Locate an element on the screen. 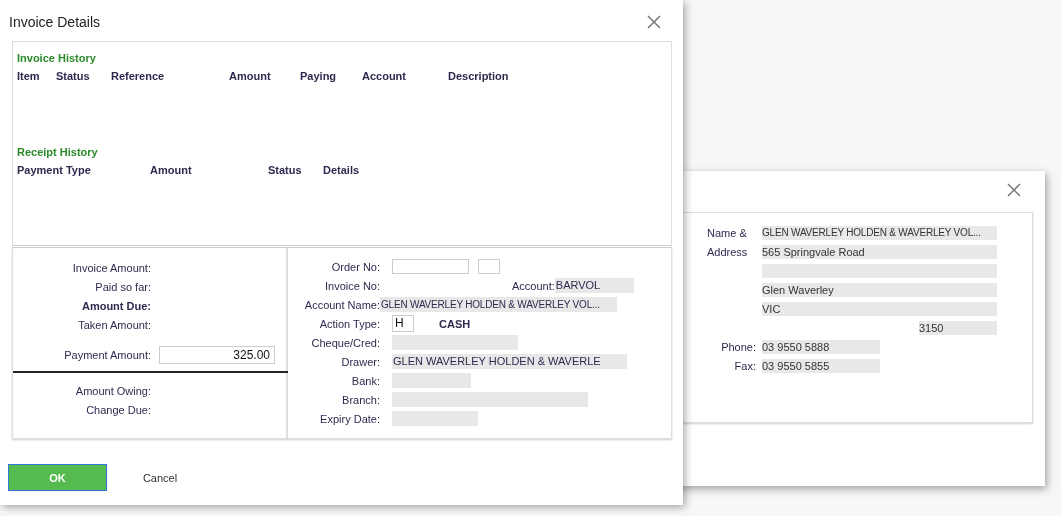 This screenshot has width=1061, height=516. dialog-title: Invoice Details is located at coordinates (55, 22).